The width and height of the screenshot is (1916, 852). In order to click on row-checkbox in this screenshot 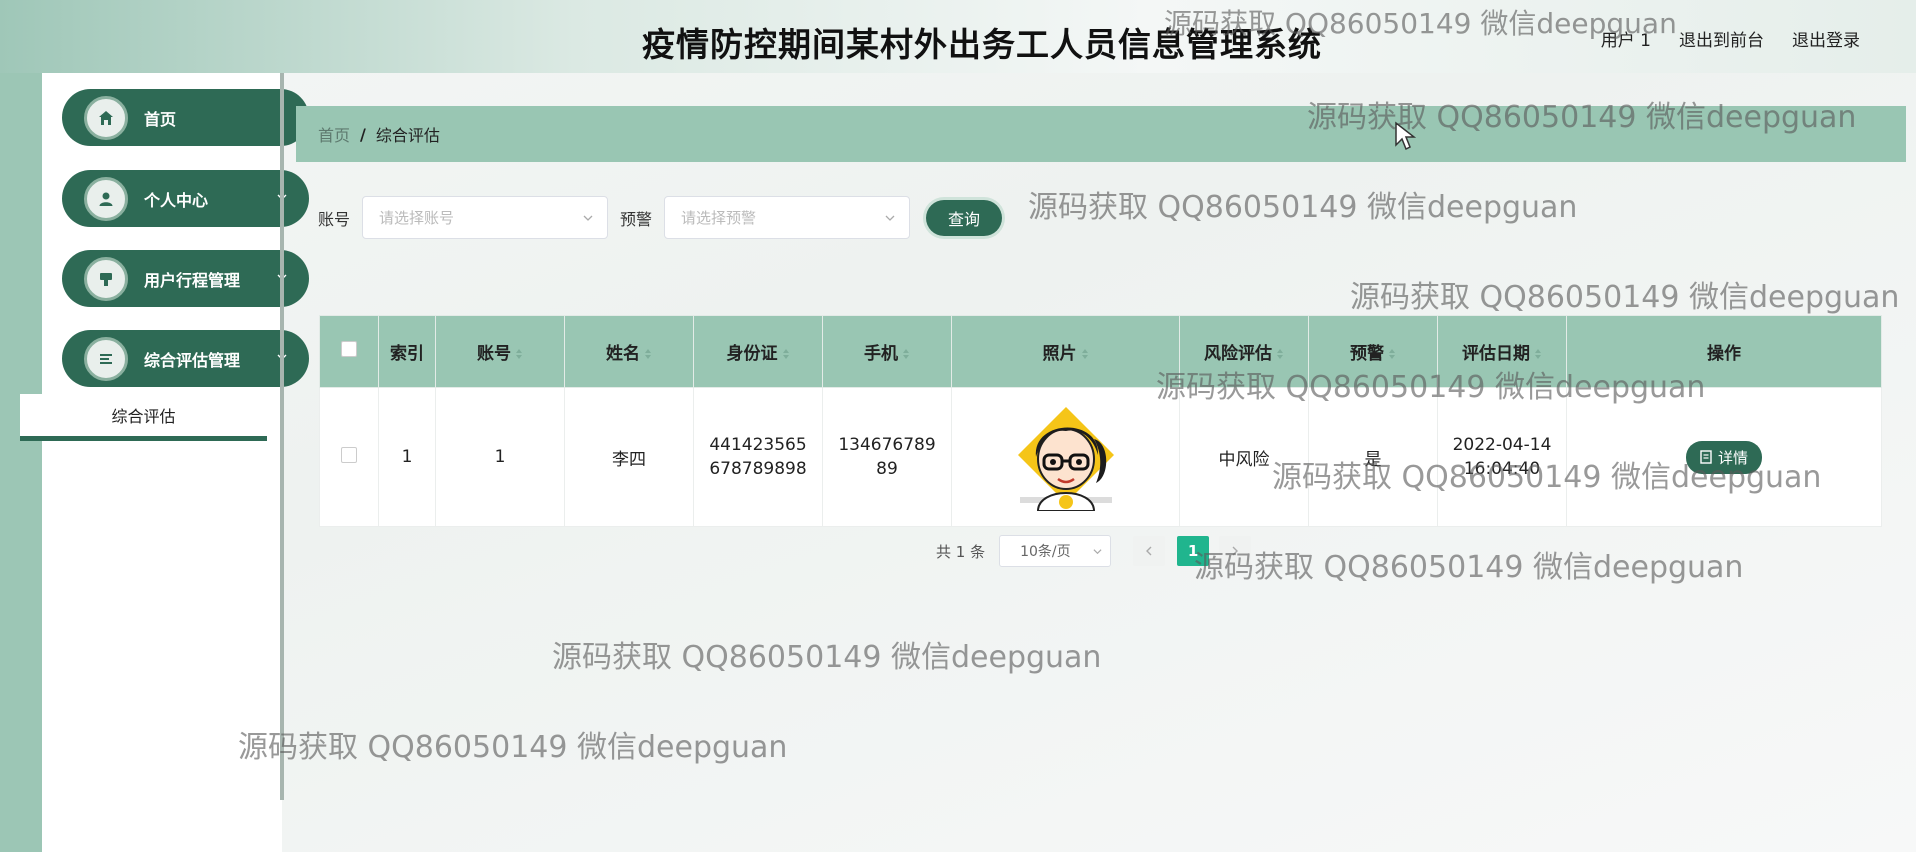, I will do `click(349, 454)`.